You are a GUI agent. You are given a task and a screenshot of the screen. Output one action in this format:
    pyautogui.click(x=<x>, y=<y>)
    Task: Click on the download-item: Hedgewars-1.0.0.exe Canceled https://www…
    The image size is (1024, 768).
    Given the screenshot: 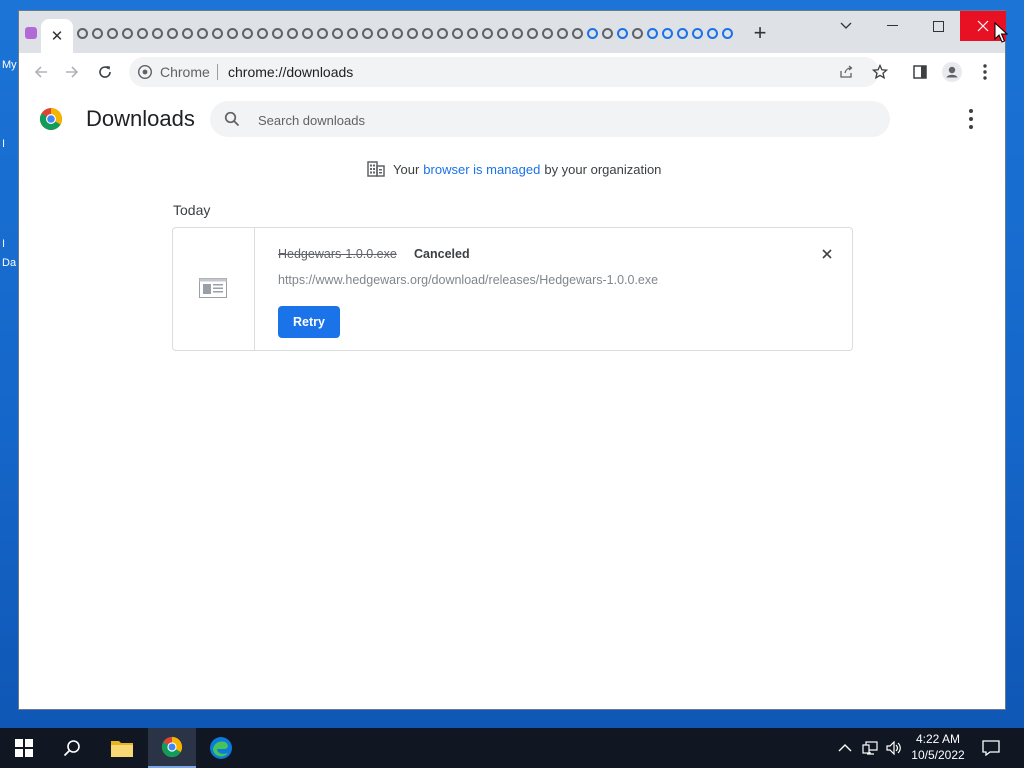 What is the action you would take?
    pyautogui.click(x=512, y=289)
    